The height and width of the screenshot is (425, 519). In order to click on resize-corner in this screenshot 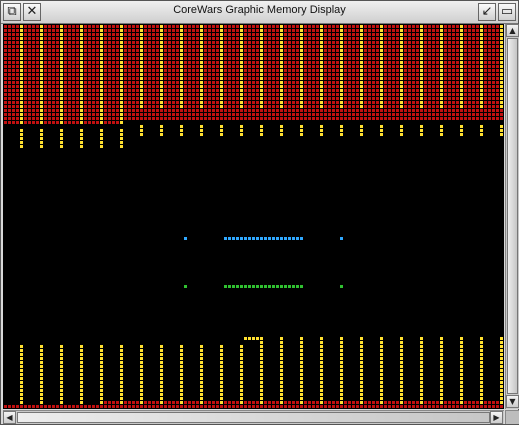, I will do `click(512, 417)`.